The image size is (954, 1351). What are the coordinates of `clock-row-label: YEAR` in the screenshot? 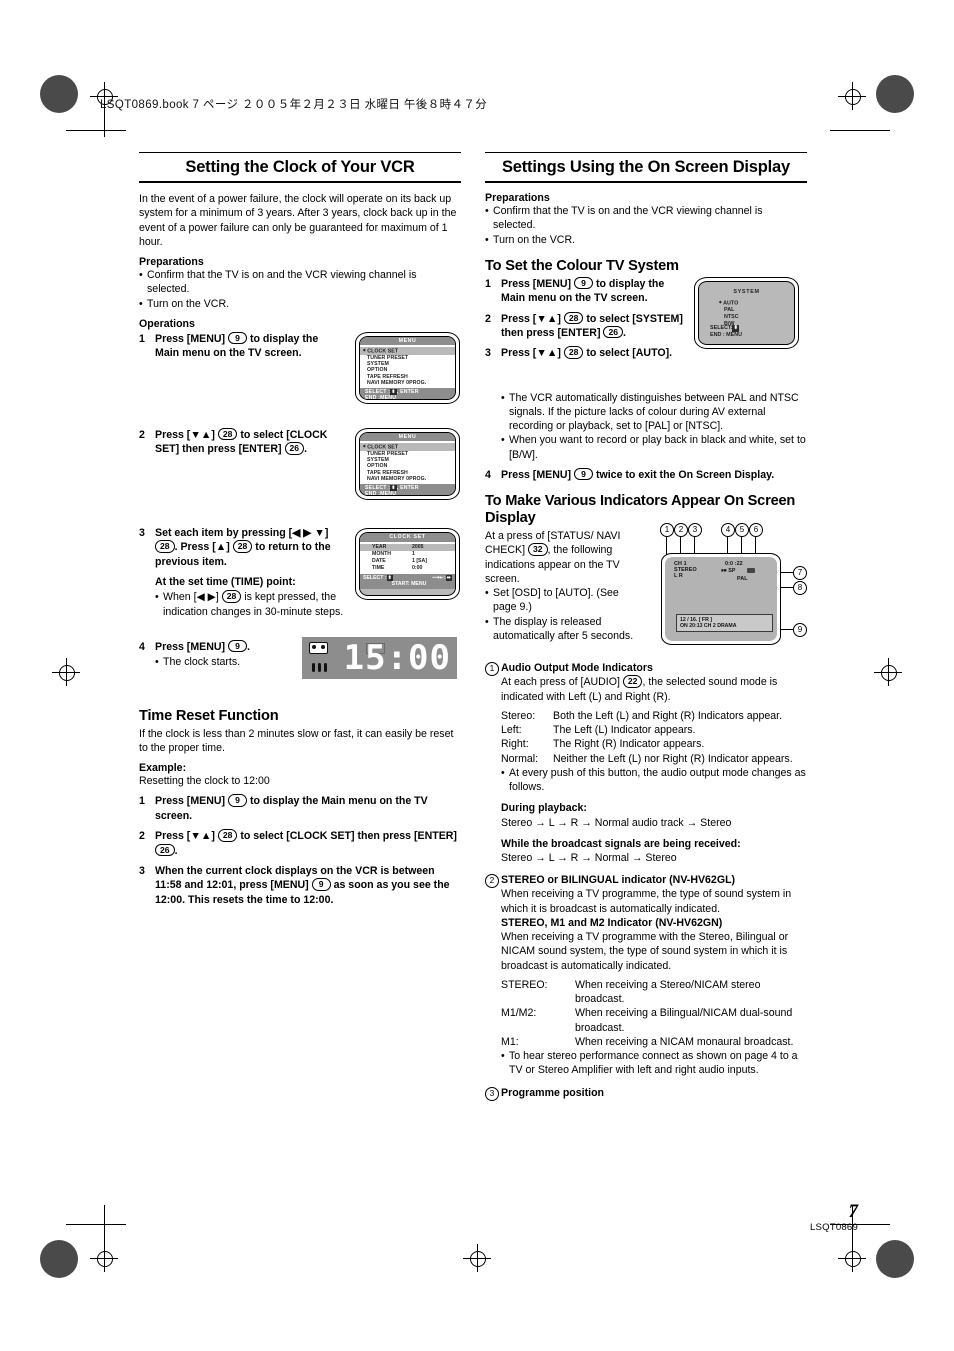 It's located at (379, 546).